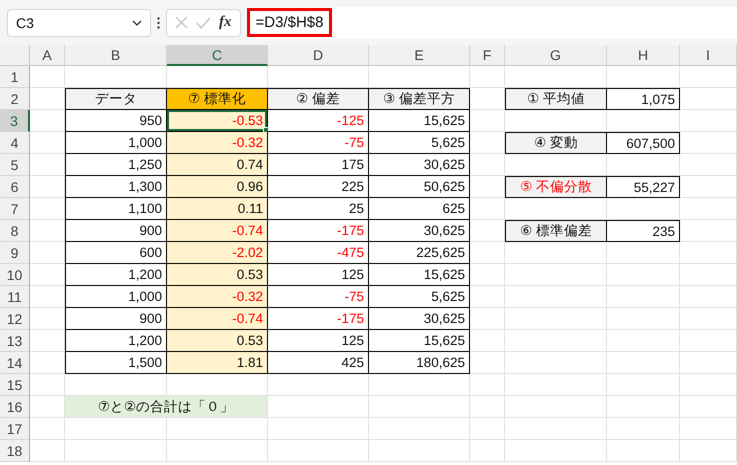  I want to click on row-header: 4, so click(15, 143).